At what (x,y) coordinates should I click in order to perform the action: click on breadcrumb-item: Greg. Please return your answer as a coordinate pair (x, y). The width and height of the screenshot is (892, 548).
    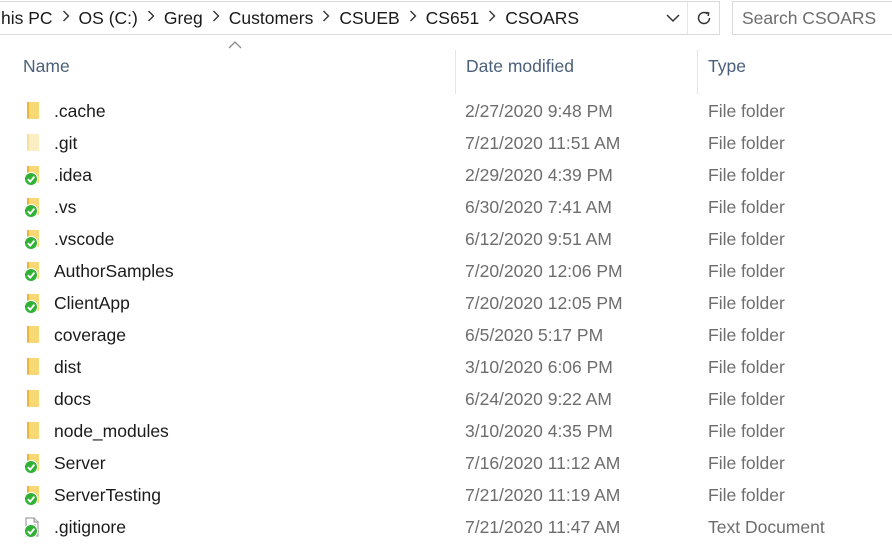
    Looking at the image, I should click on (183, 18).